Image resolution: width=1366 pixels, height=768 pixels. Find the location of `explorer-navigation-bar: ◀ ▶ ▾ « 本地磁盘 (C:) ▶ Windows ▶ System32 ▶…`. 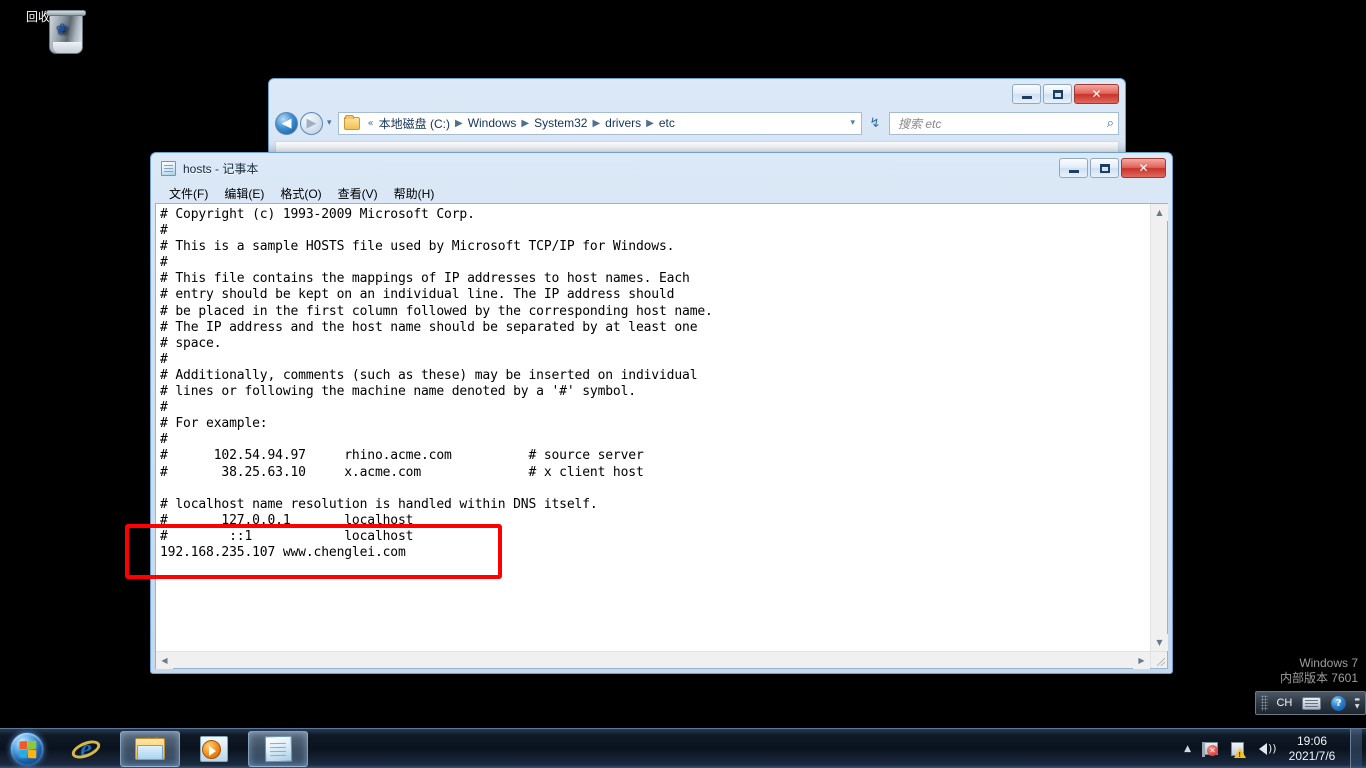

explorer-navigation-bar: ◀ ▶ ▾ « 本地磁盘 (C:) ▶ Windows ▶ System32 ▶… is located at coordinates (697, 123).